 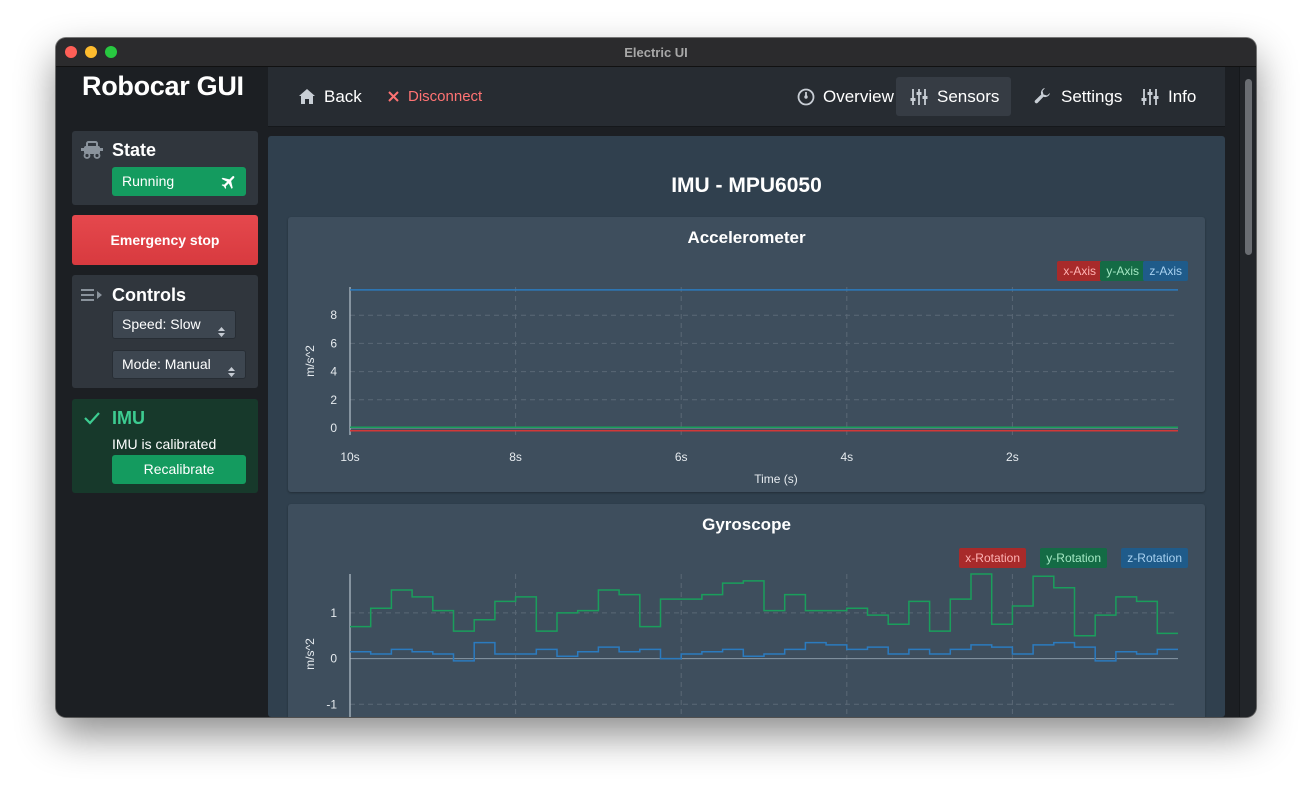 What do you see at coordinates (764, 605) in the screenshot?
I see `series-line-y-rotation` at bounding box center [764, 605].